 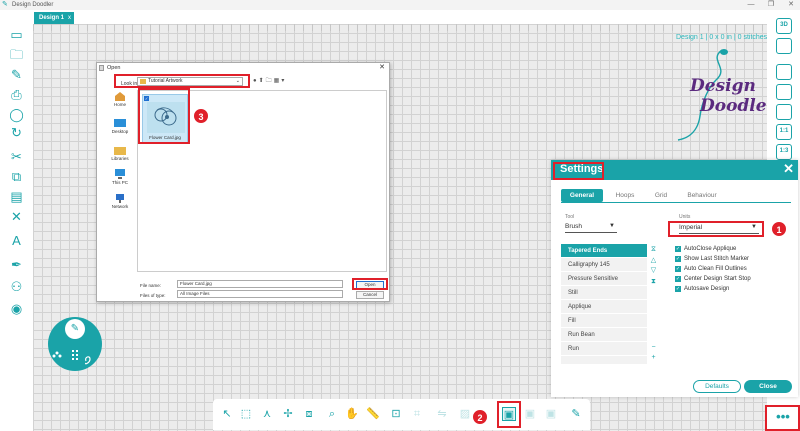 What do you see at coordinates (710, 249) in the screenshot?
I see `option-label: AutoClose Applique` at bounding box center [710, 249].